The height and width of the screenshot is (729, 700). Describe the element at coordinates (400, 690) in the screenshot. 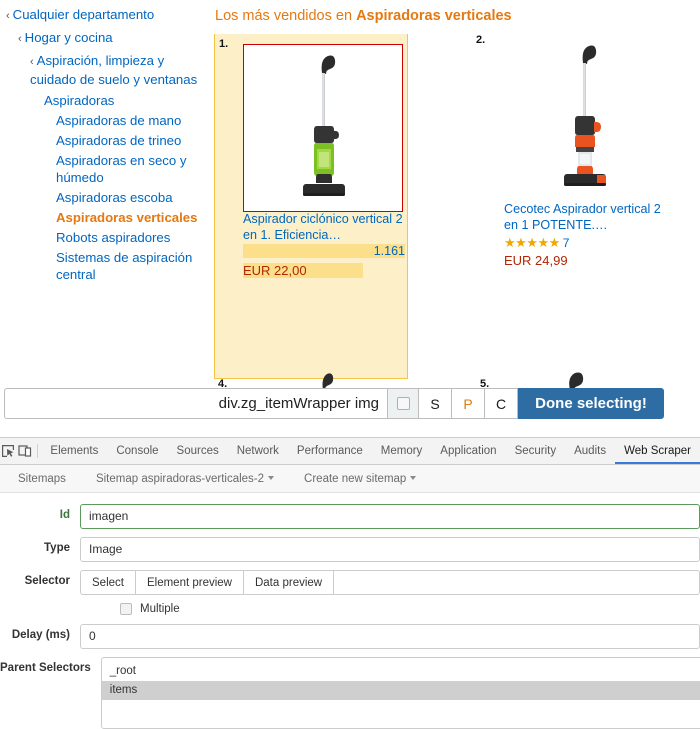

I see `parent-selector-option: items` at that location.